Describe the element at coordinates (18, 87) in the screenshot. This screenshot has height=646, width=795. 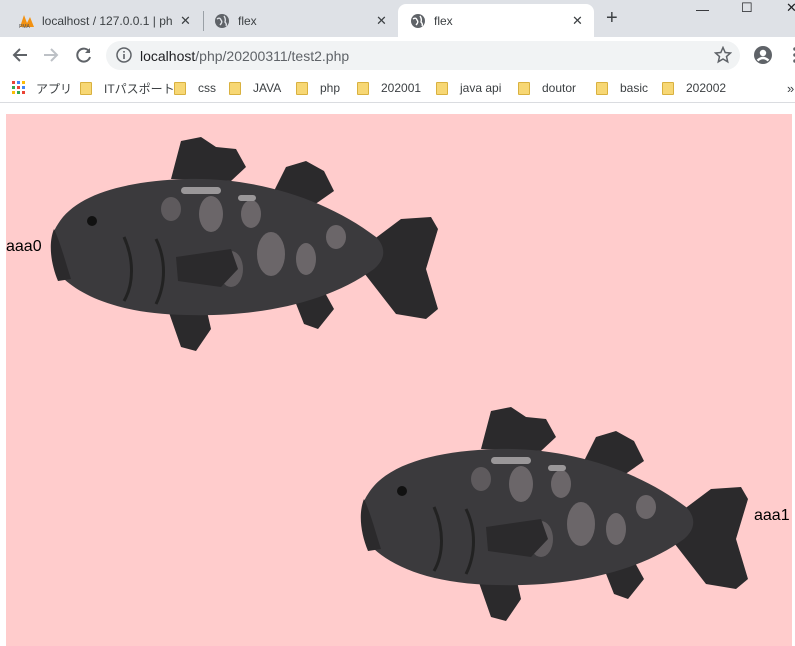
I see `apps-grid-icon` at that location.